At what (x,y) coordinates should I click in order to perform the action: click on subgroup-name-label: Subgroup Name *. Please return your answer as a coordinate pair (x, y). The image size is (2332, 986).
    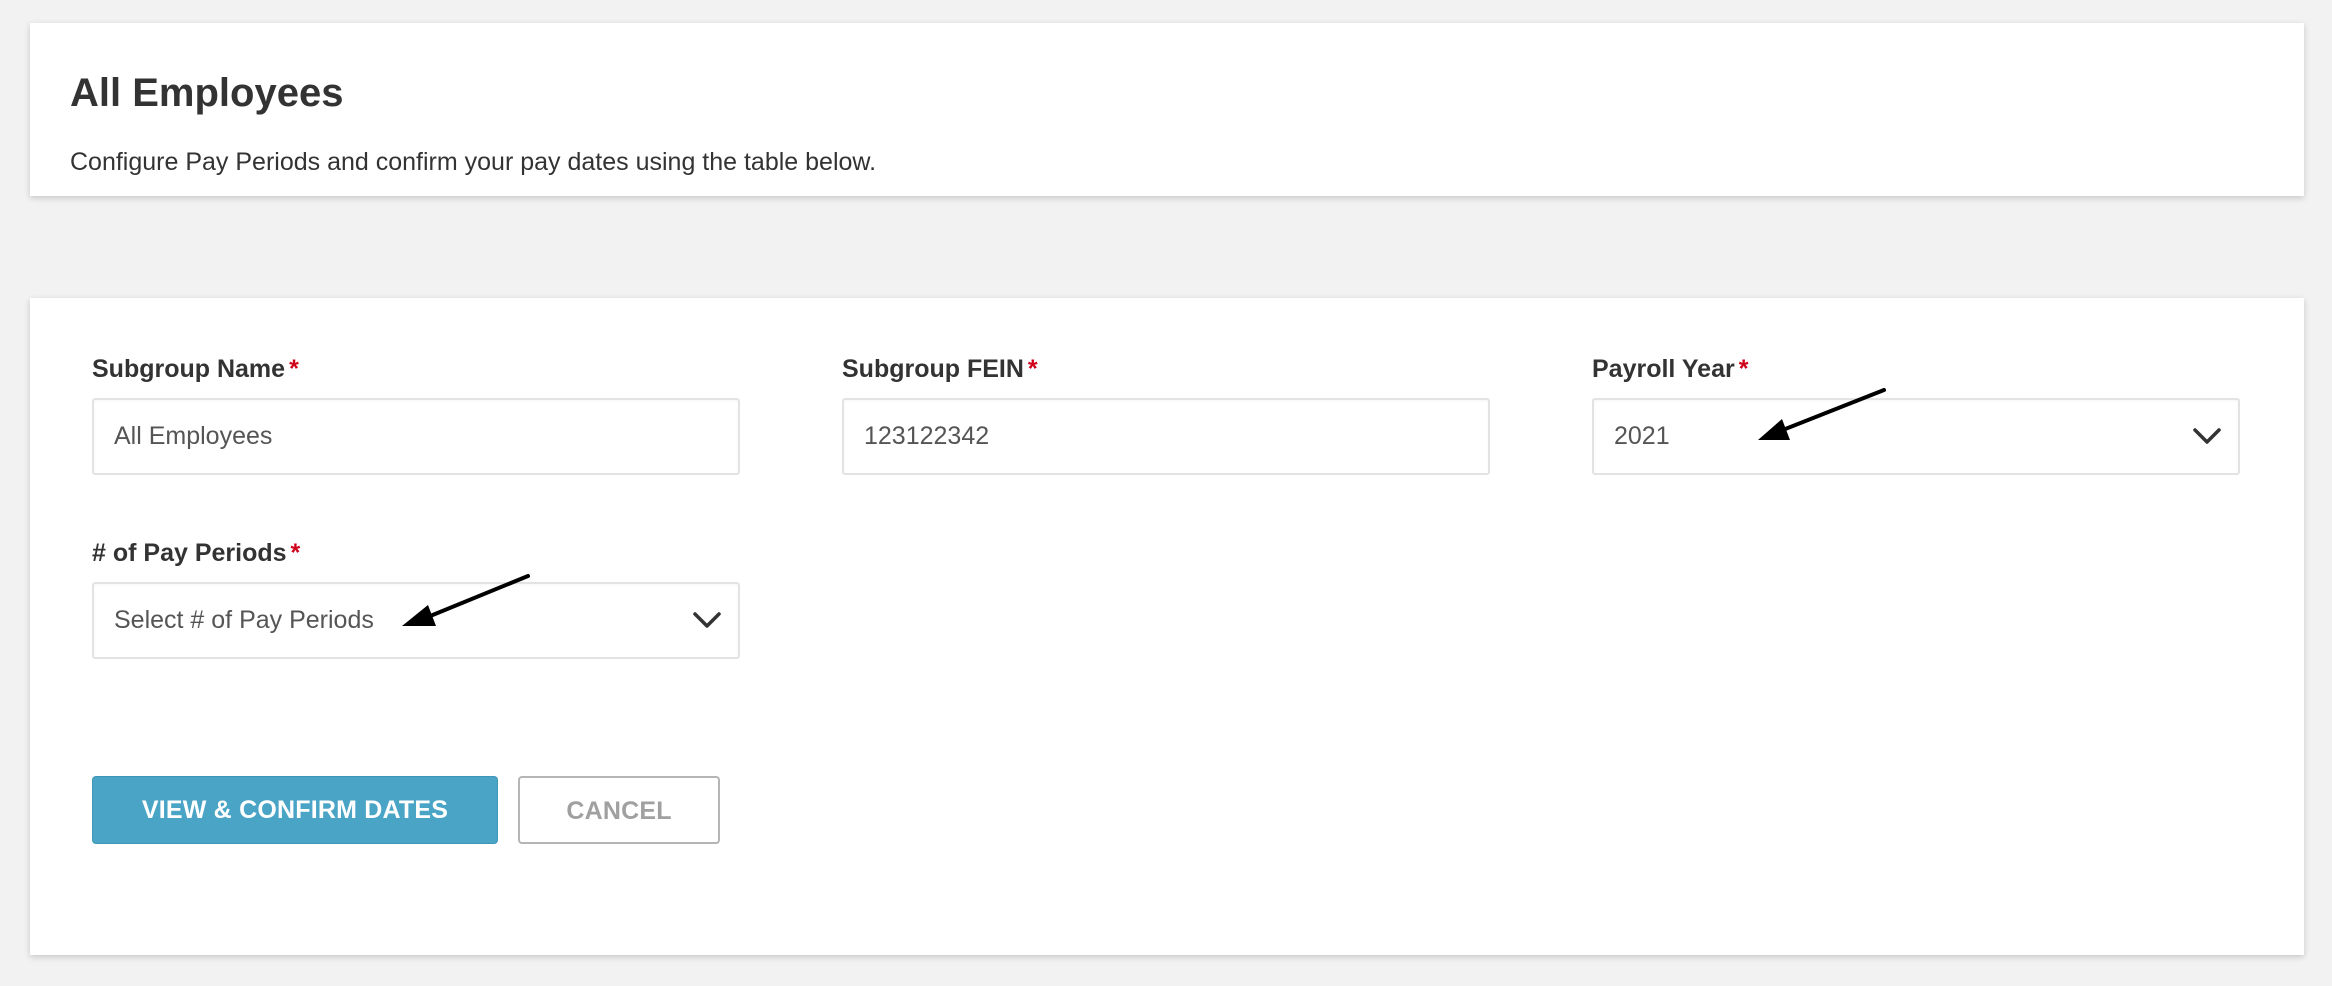
    Looking at the image, I should click on (416, 369).